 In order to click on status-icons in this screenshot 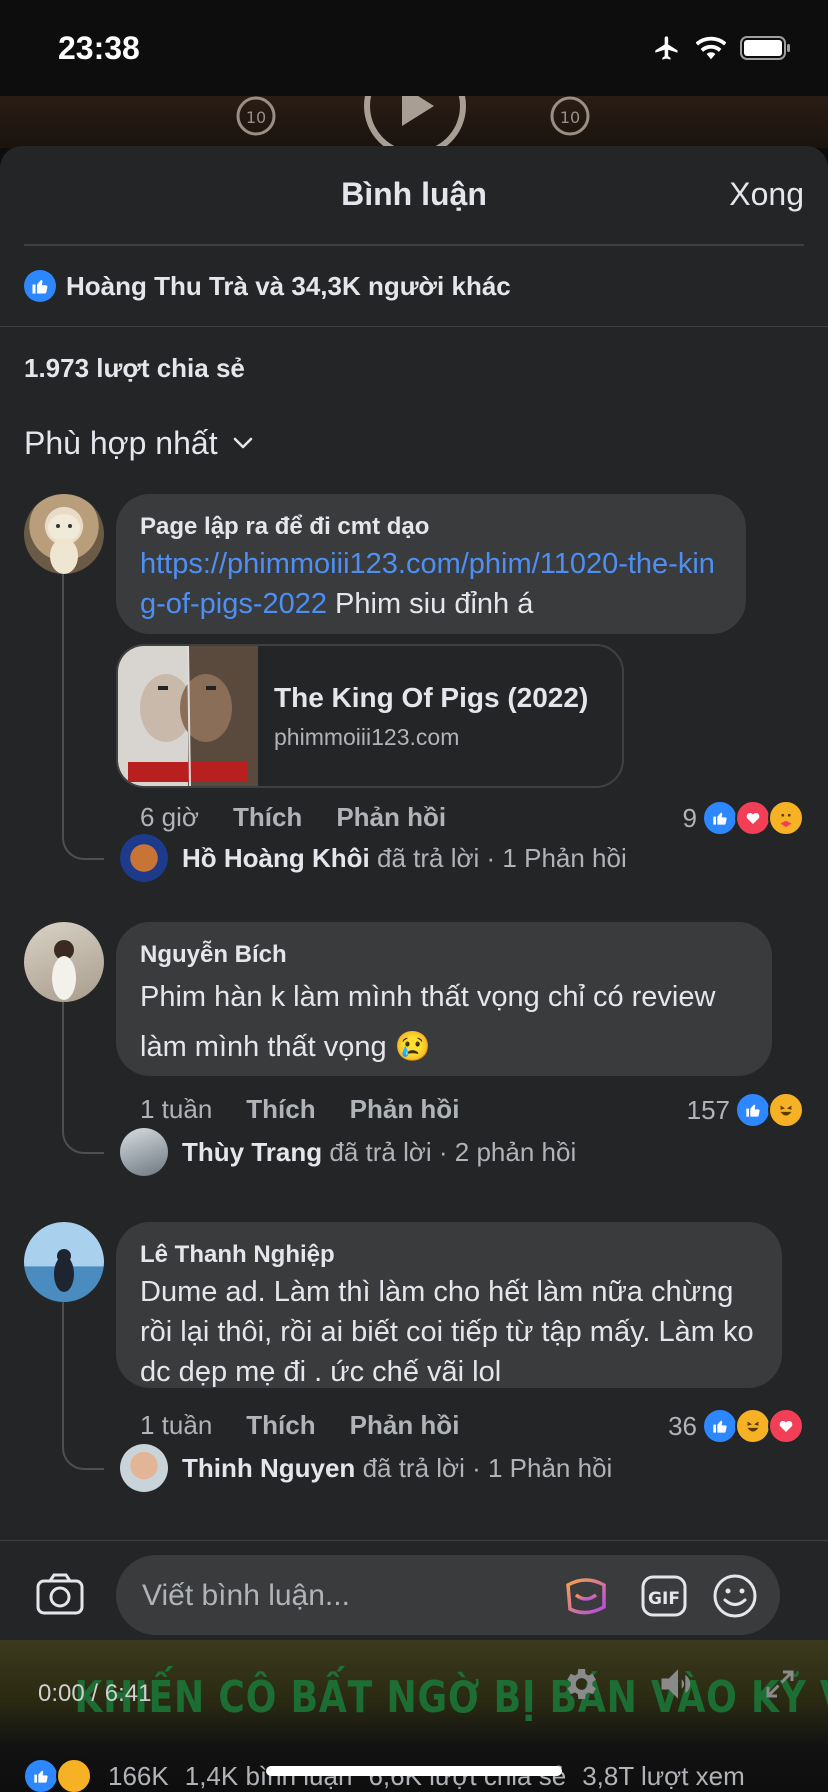, I will do `click(722, 48)`.